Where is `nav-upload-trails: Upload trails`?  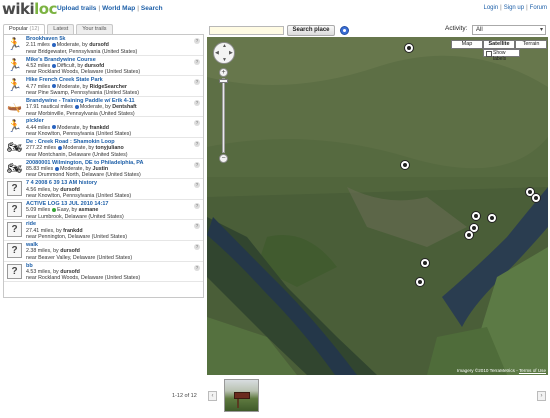
nav-upload-trails: Upload trails is located at coordinates (76, 8).